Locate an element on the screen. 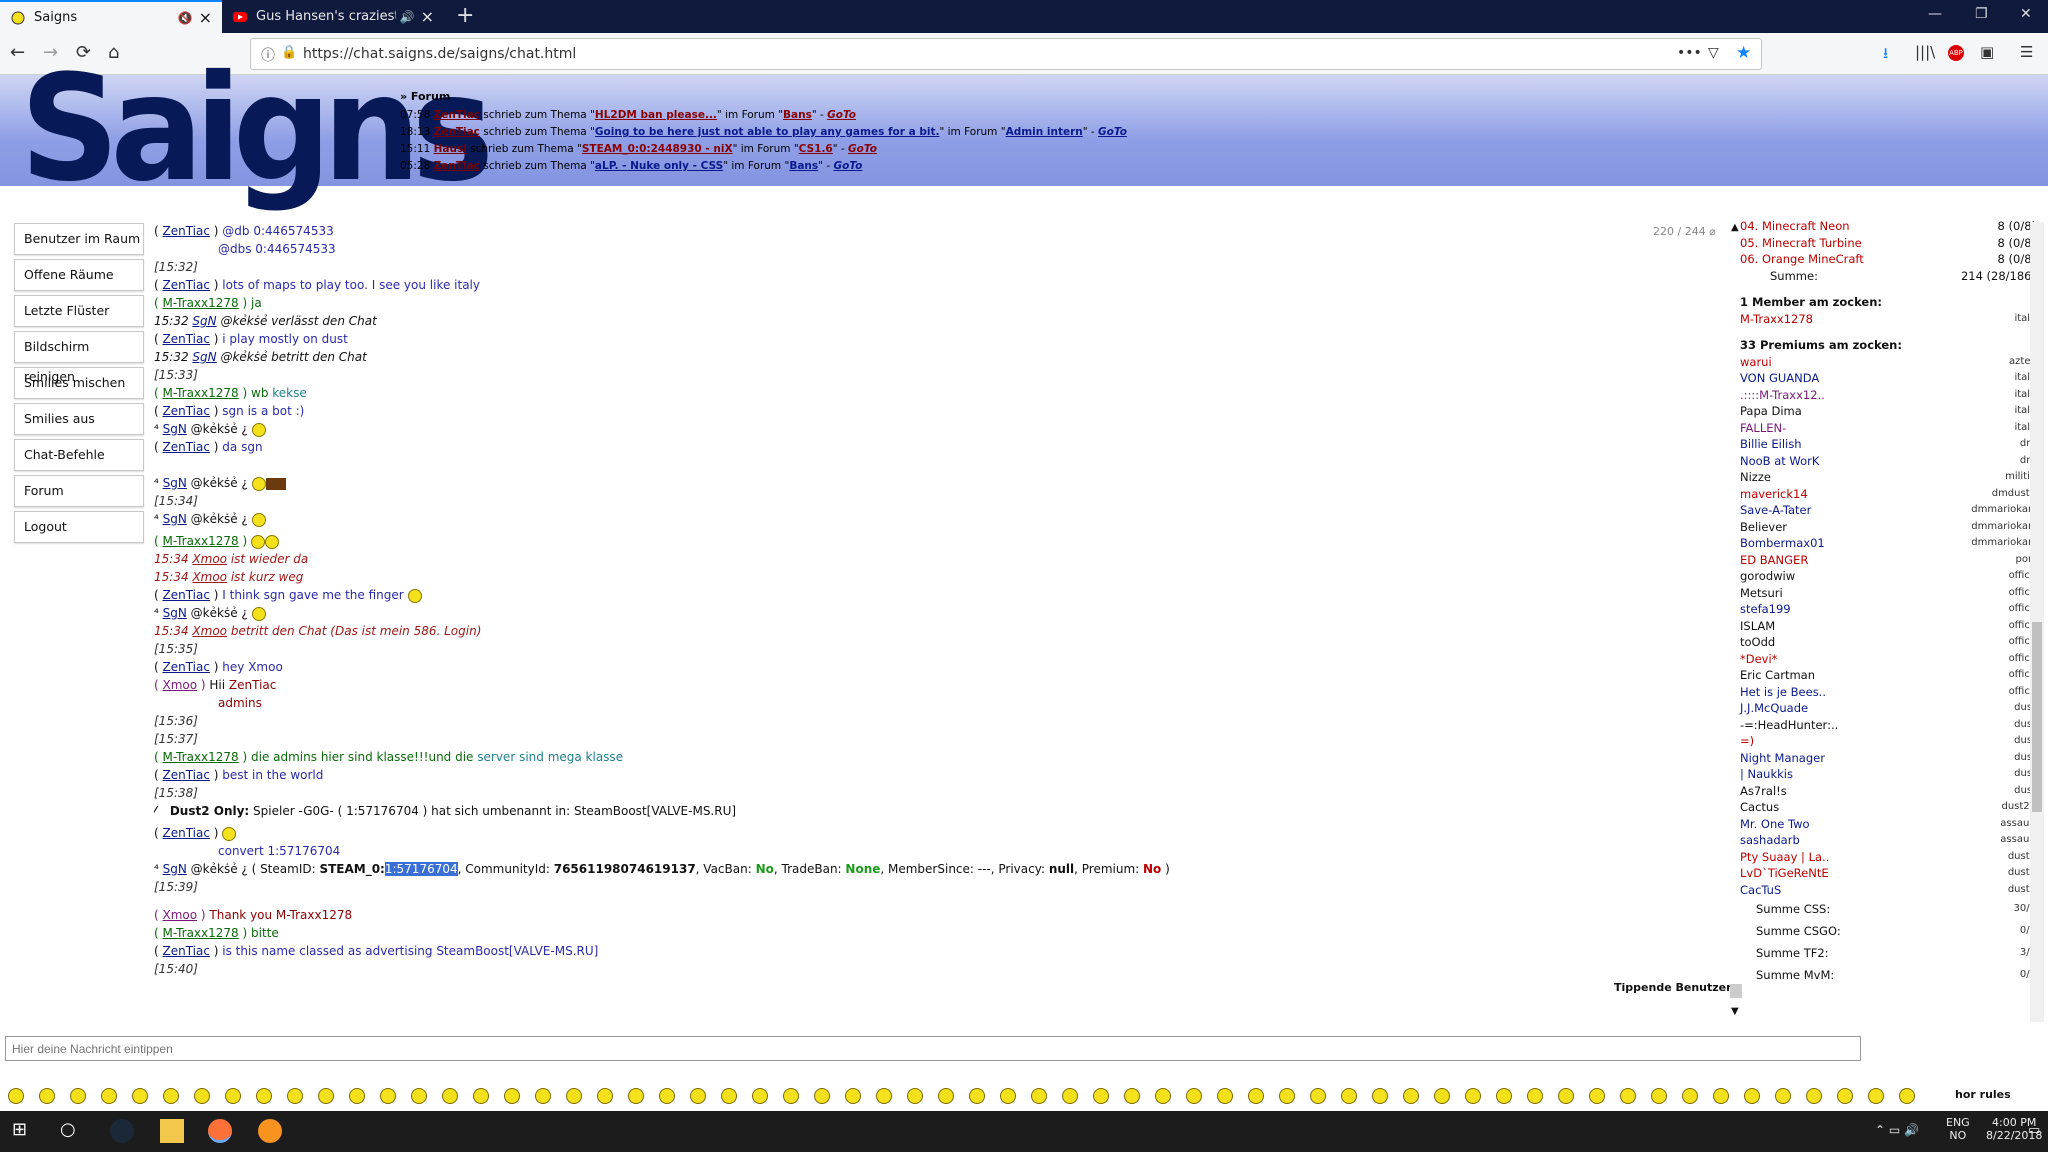 The width and height of the screenshot is (2048, 1152). room-row: 05. Minecraft Turbine 8 (0/8) is located at coordinates (1888, 243).